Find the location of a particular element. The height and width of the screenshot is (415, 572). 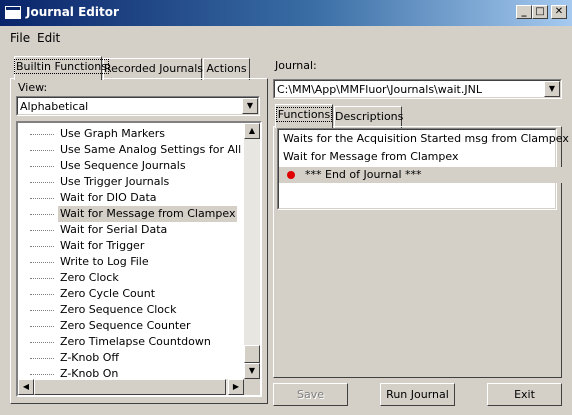

function-item-label: Wait for Trigger is located at coordinates (102, 245).